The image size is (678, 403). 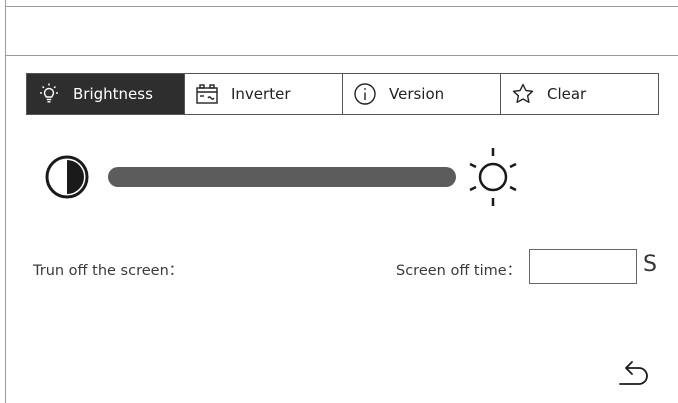 What do you see at coordinates (523, 94) in the screenshot?
I see `star-icon` at bounding box center [523, 94].